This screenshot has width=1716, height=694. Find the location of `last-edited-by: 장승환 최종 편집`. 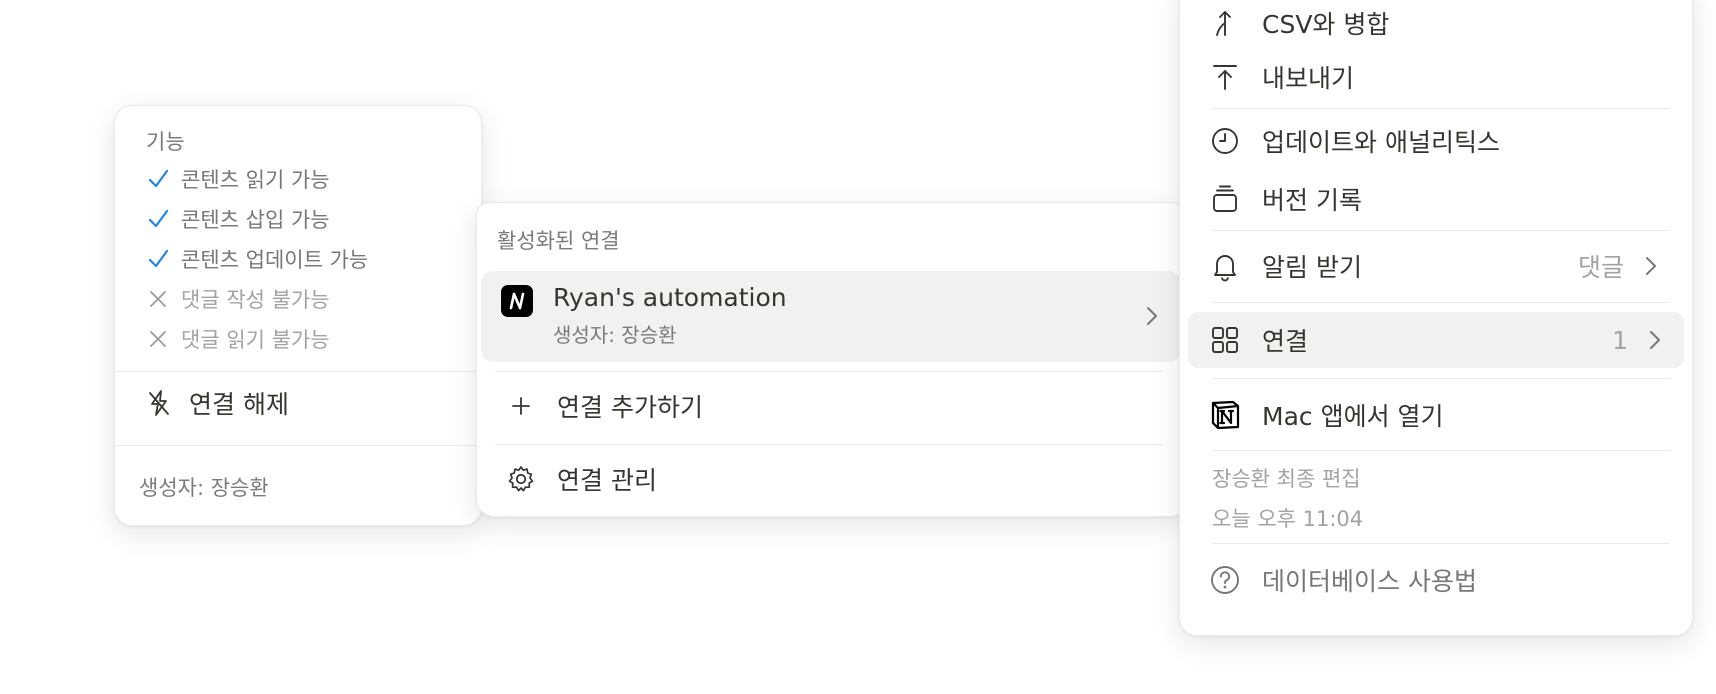

last-edited-by: 장승환 최종 편집 is located at coordinates (1286, 479).